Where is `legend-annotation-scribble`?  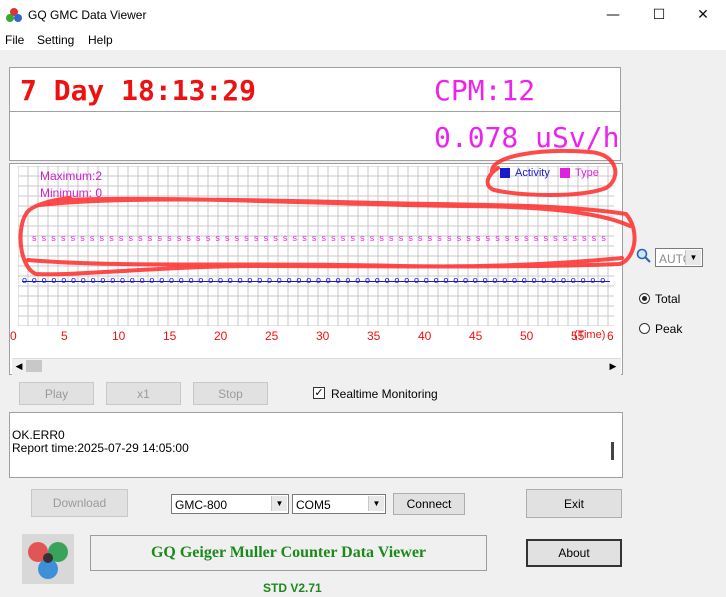
legend-annotation-scribble is located at coordinates (551, 172).